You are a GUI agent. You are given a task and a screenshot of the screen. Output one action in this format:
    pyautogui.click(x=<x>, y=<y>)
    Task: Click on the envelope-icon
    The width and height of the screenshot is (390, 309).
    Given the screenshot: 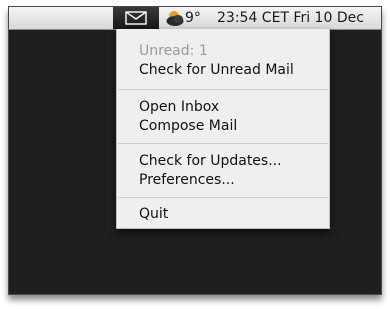 What is the action you would take?
    pyautogui.click(x=136, y=18)
    